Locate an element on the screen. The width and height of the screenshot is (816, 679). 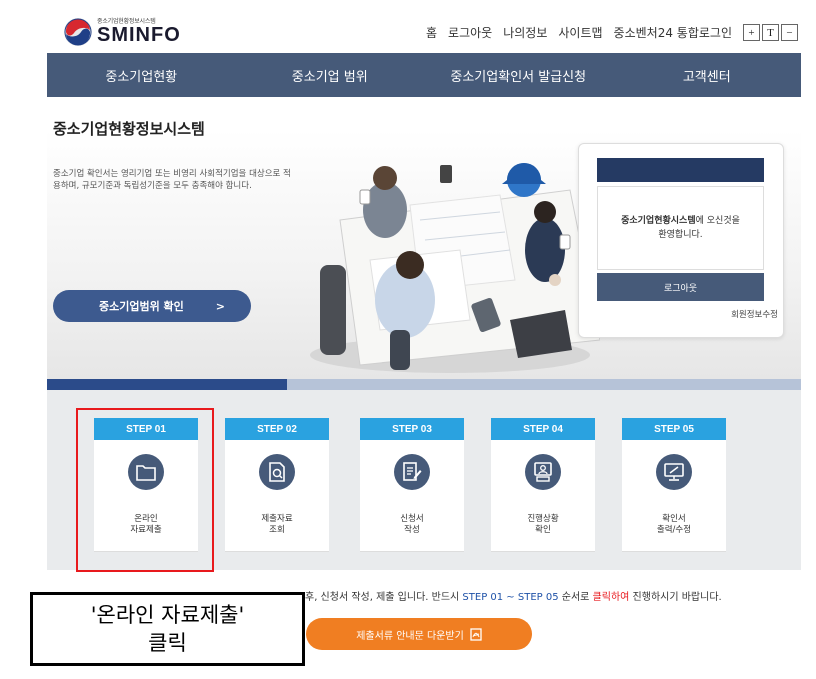
person-monitor-icon is located at coordinates (543, 472).